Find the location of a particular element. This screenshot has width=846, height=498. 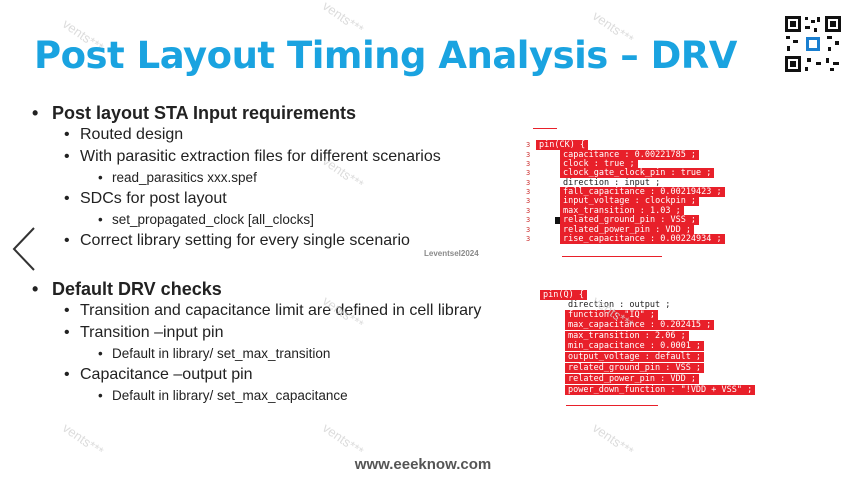

code-line: clock_gate_clock_pin : true ; is located at coordinates (637, 173).